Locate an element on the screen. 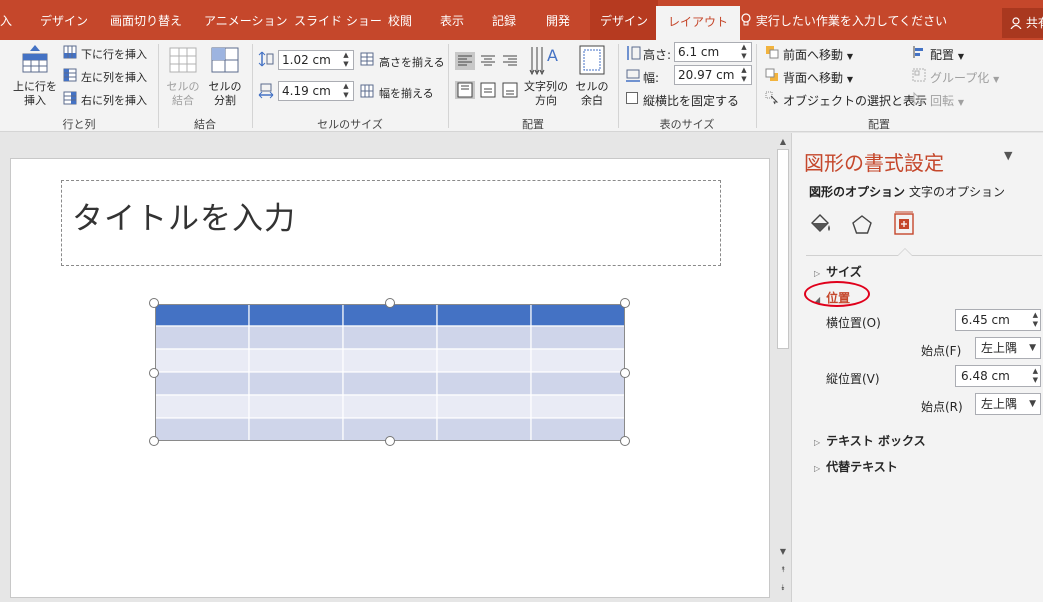 The width and height of the screenshot is (1043, 602). insert-above-icon is located at coordinates (35, 60).